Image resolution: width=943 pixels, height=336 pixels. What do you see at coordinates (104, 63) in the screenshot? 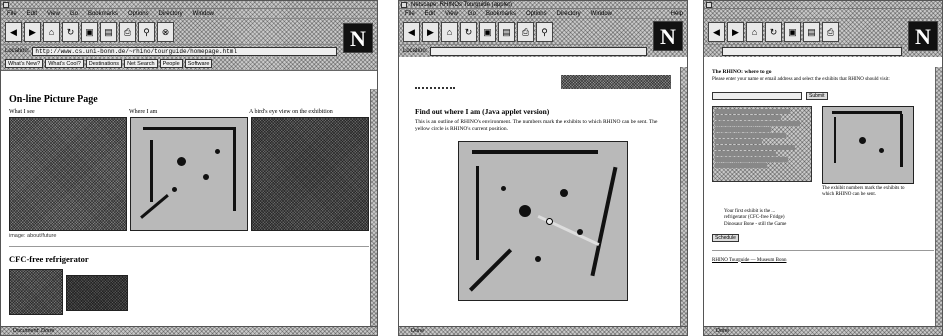
I see `destinations-button: Destinations` at bounding box center [104, 63].